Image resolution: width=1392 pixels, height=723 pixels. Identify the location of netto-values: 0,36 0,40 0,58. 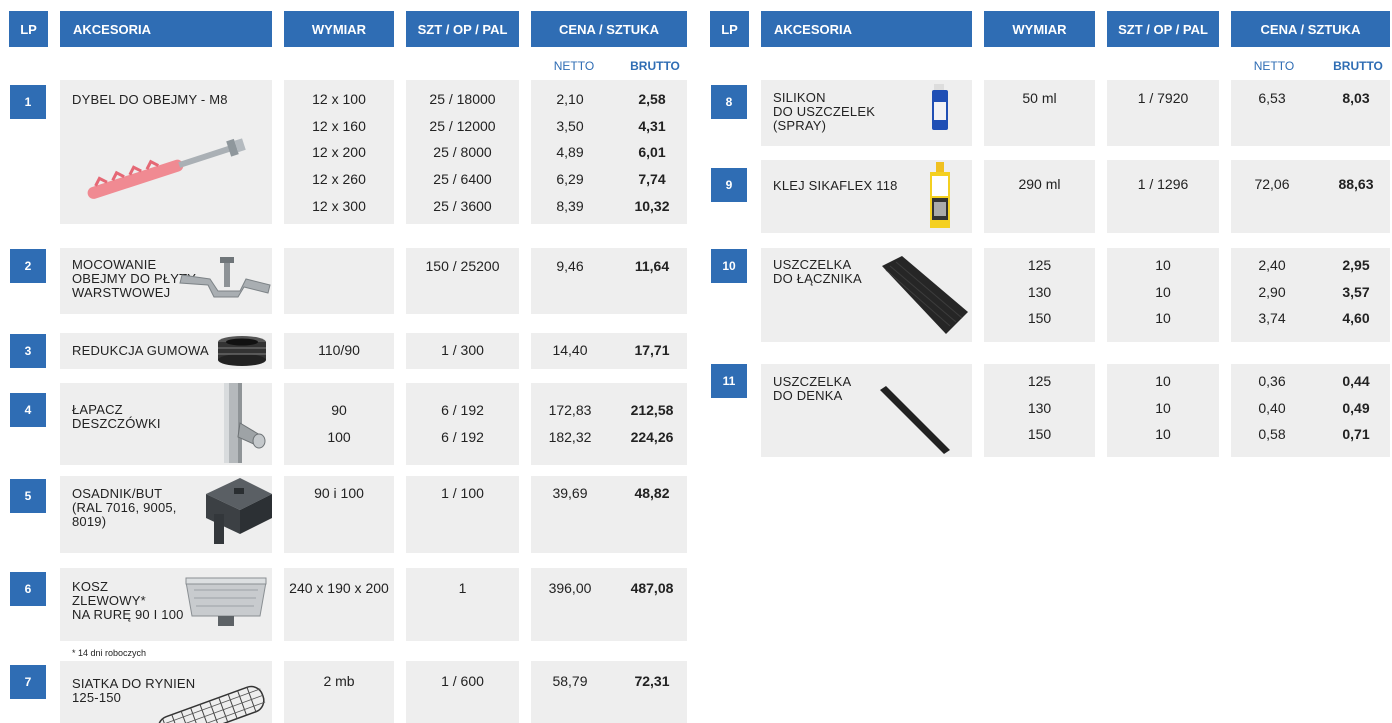
(1272, 408).